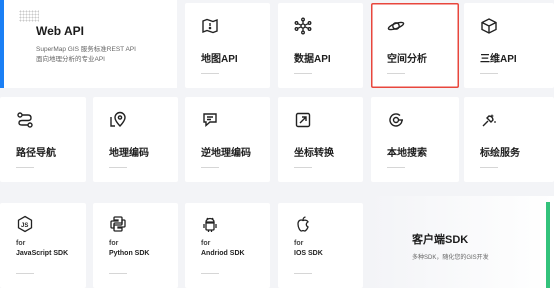 Image resolution: width=554 pixels, height=288 pixels. What do you see at coordinates (25, 120) in the screenshot?
I see `route-icon` at bounding box center [25, 120].